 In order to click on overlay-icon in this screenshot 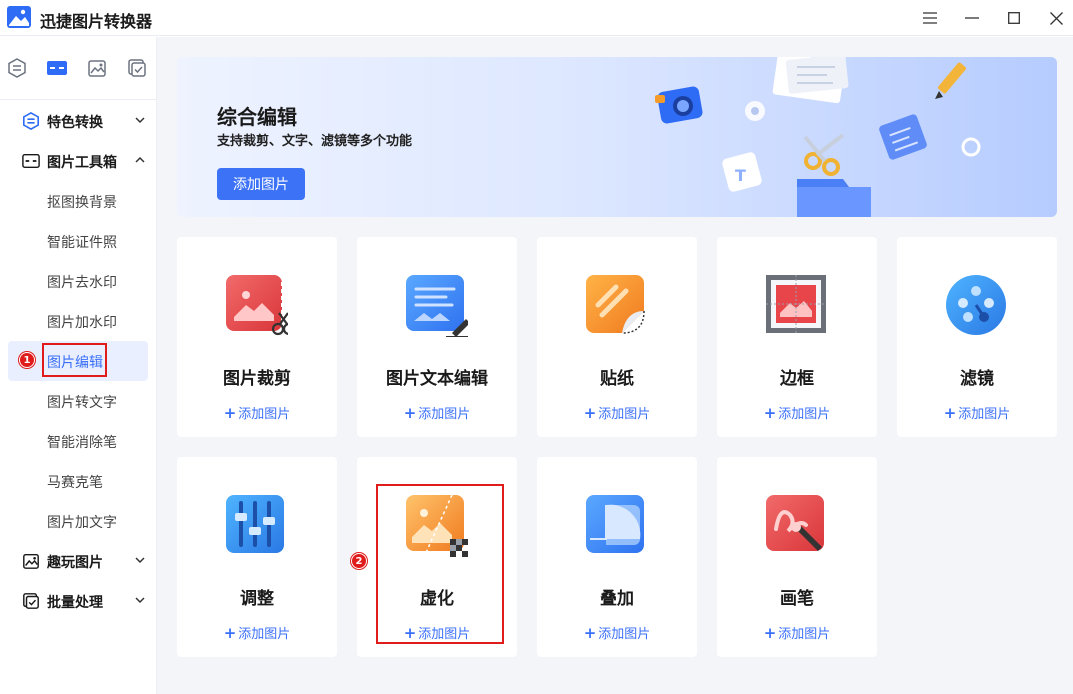, I will do `click(615, 524)`.